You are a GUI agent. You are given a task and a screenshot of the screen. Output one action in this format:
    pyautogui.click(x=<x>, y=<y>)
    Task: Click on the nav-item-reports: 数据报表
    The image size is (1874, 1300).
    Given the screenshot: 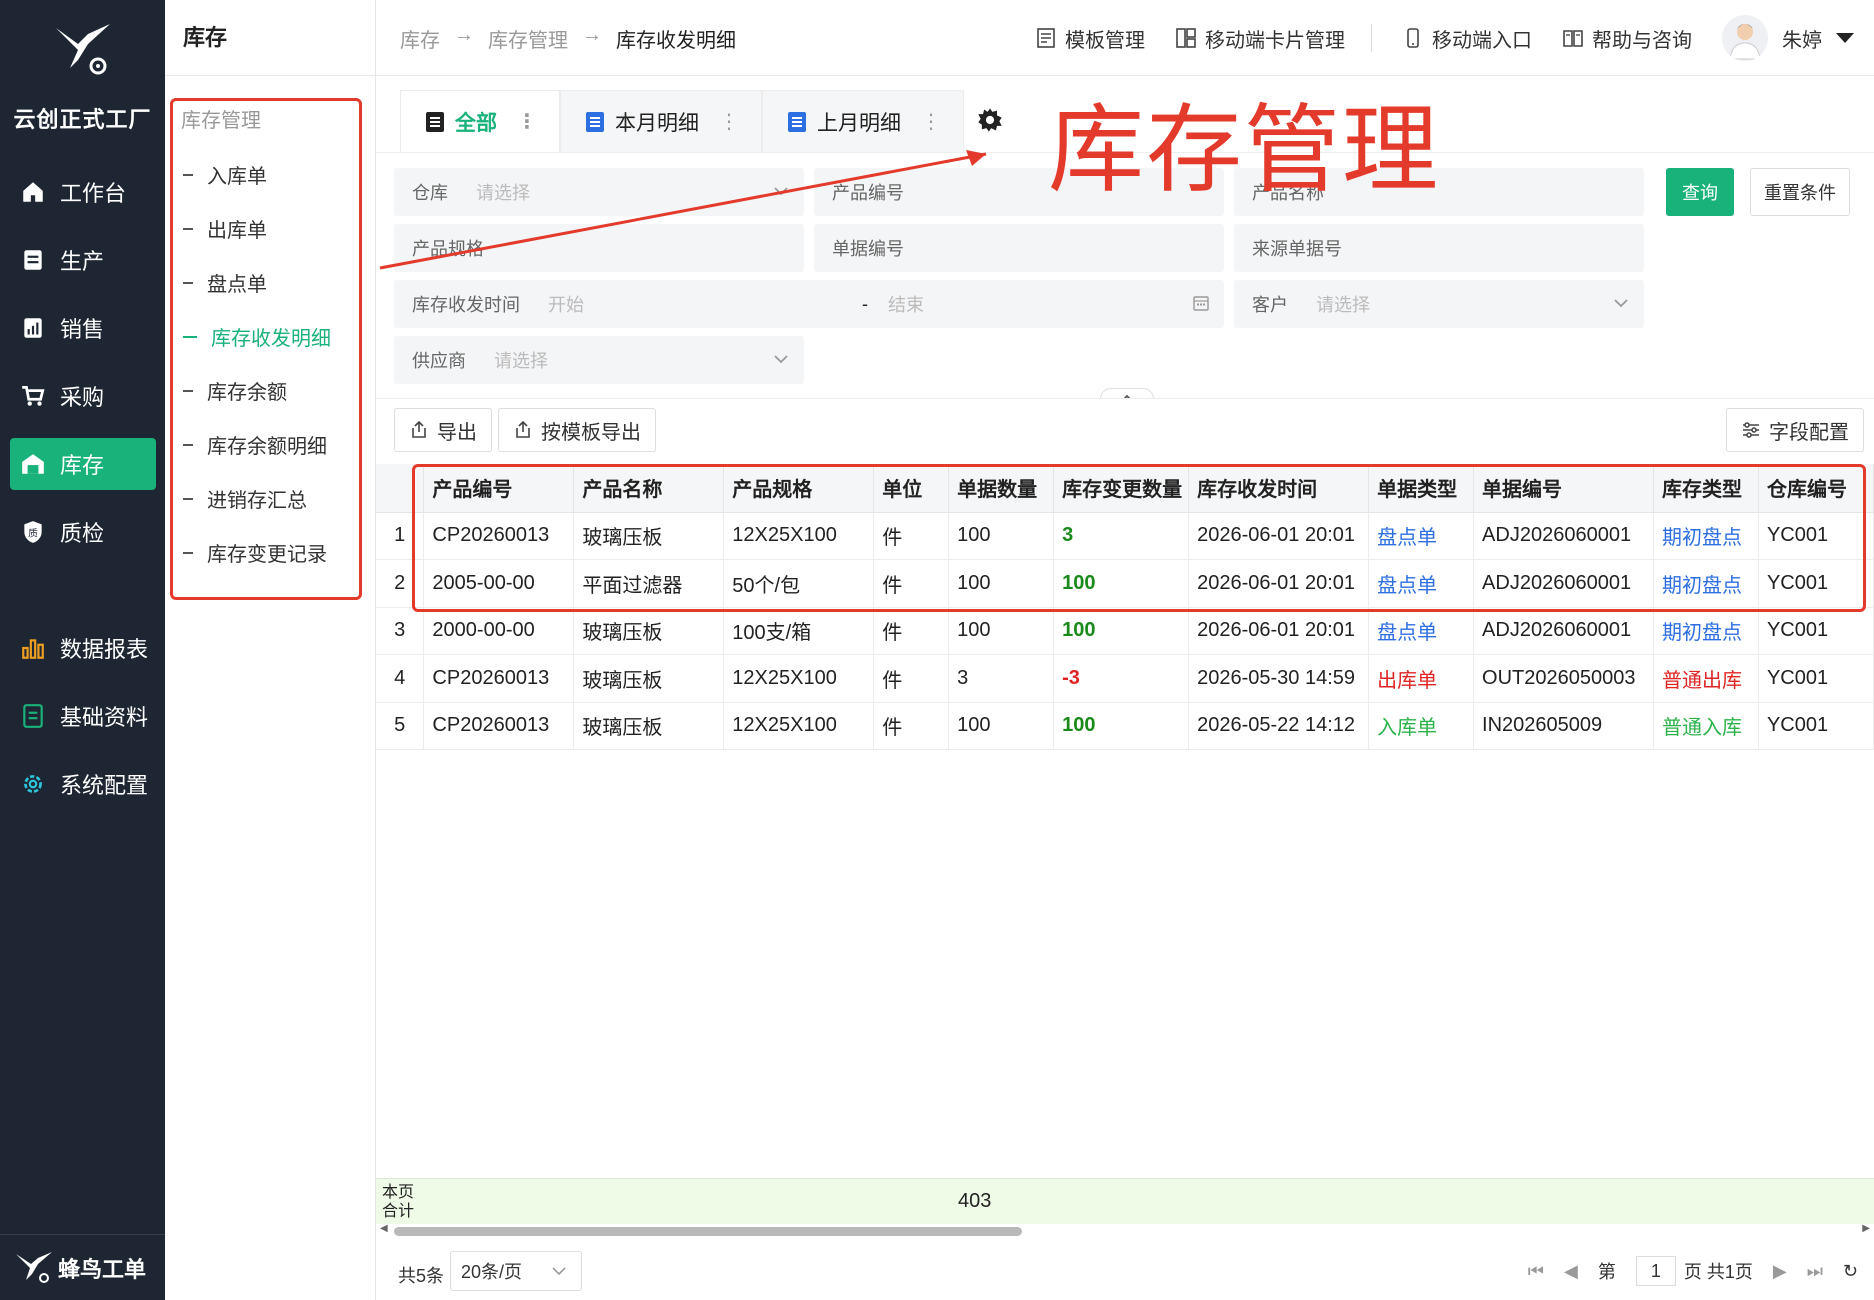 What is the action you would take?
    pyautogui.click(x=83, y=648)
    